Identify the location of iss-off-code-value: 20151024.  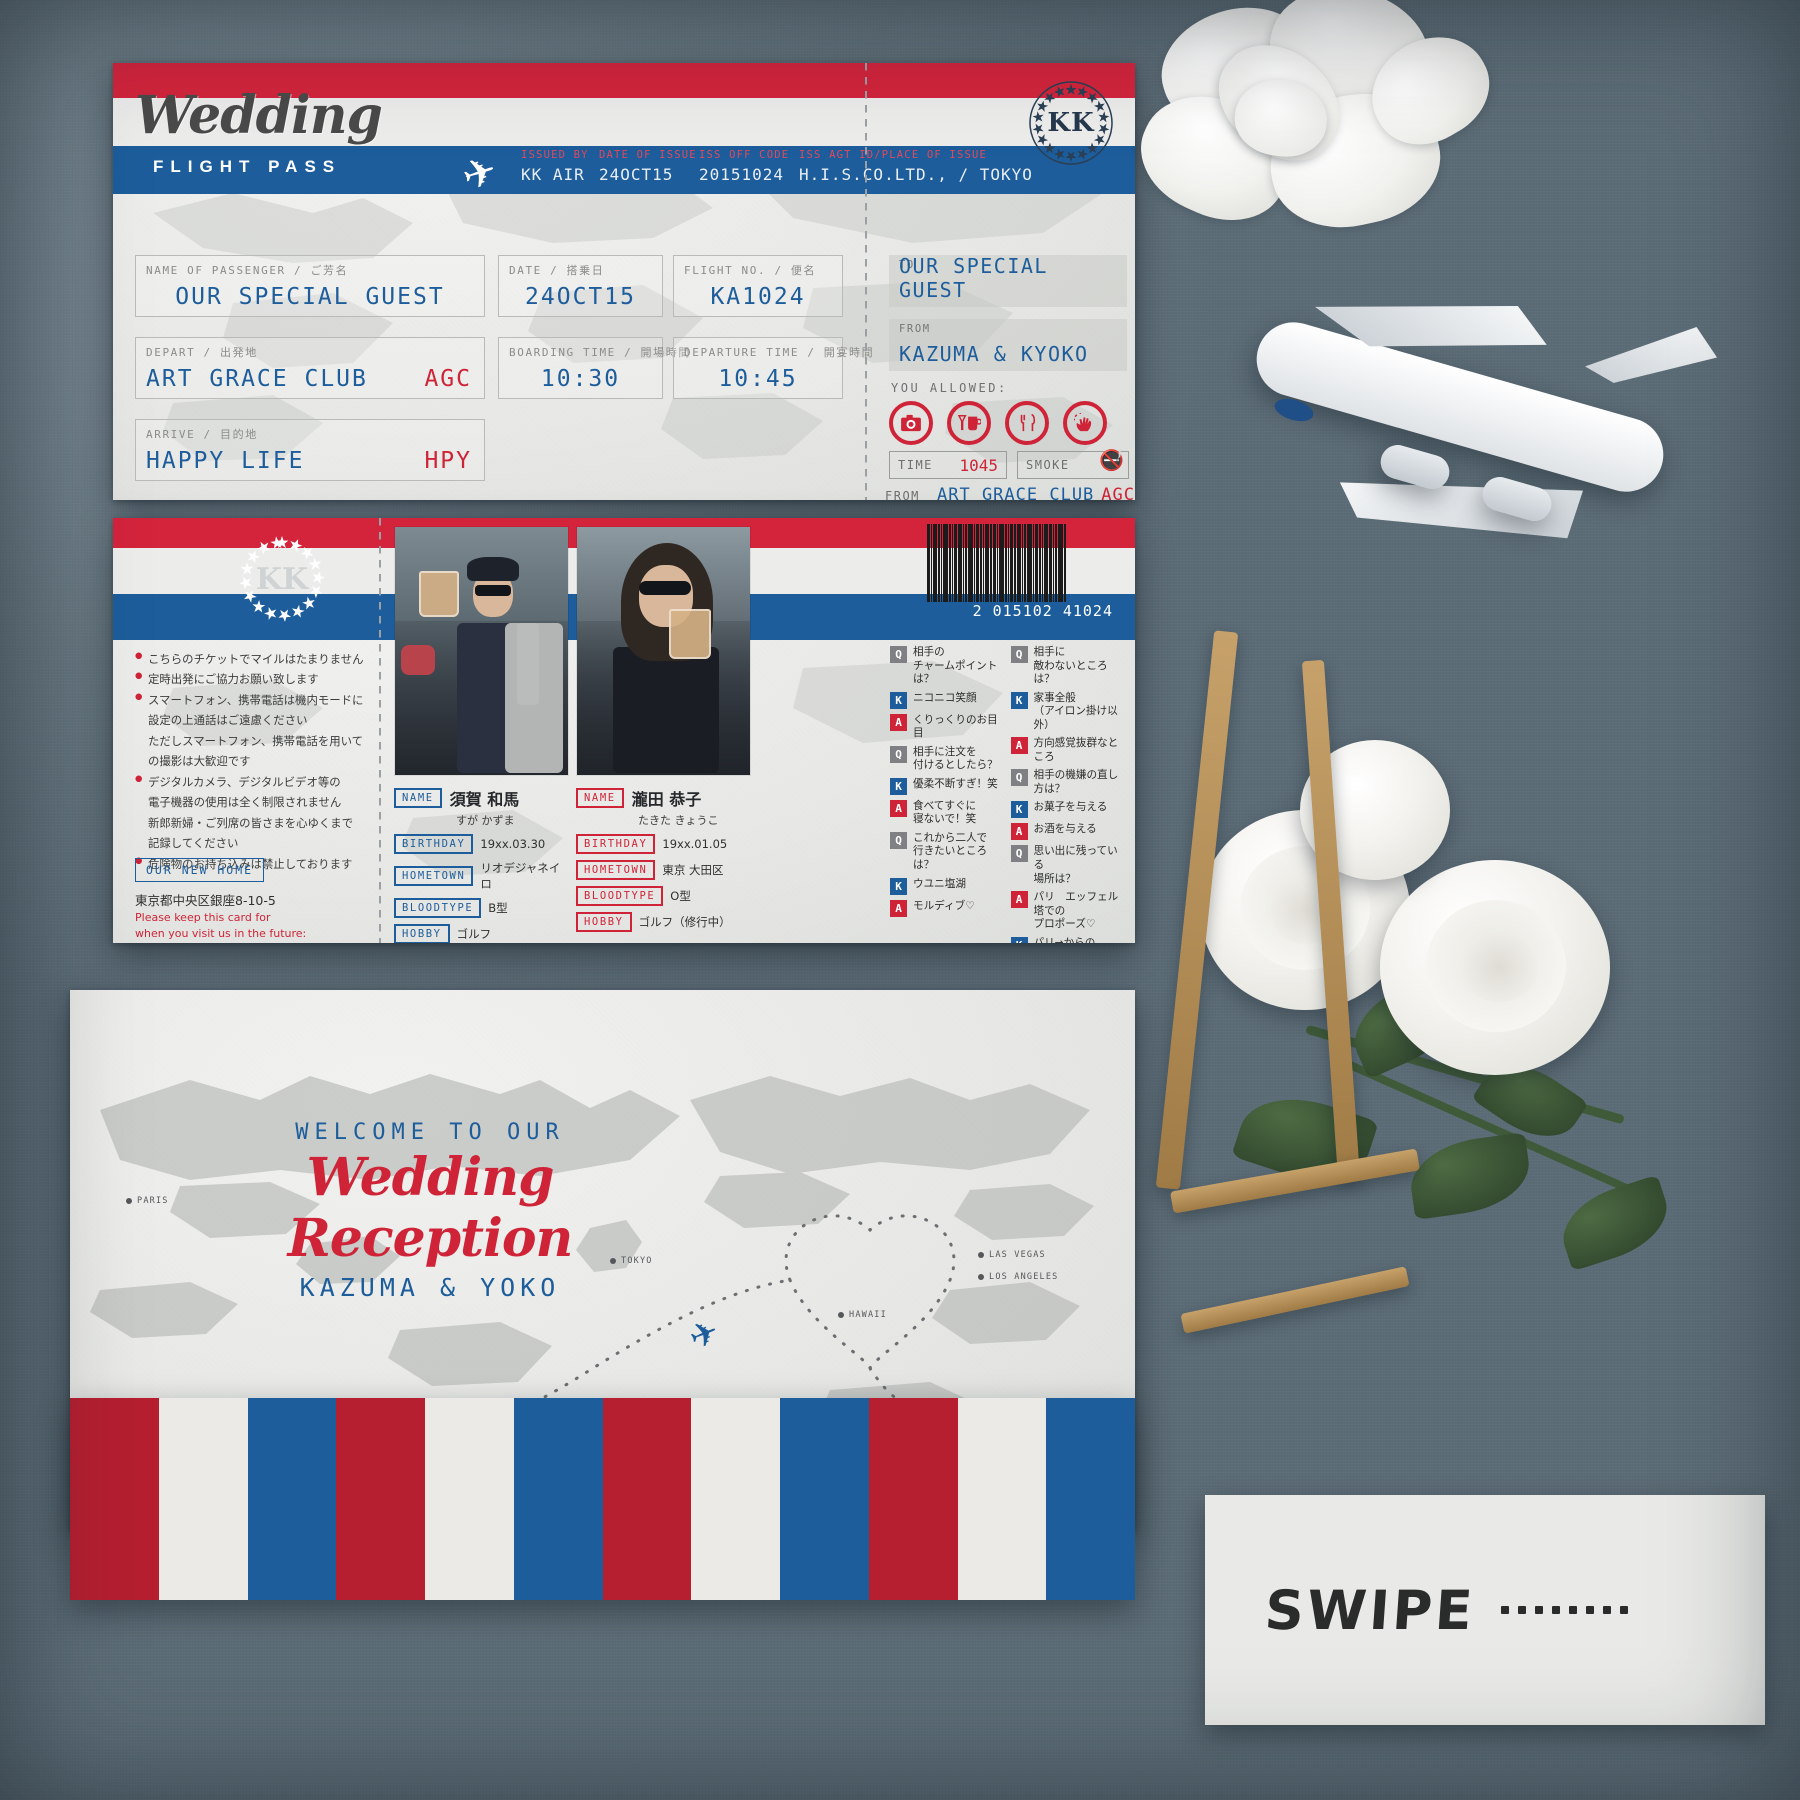
(742, 174).